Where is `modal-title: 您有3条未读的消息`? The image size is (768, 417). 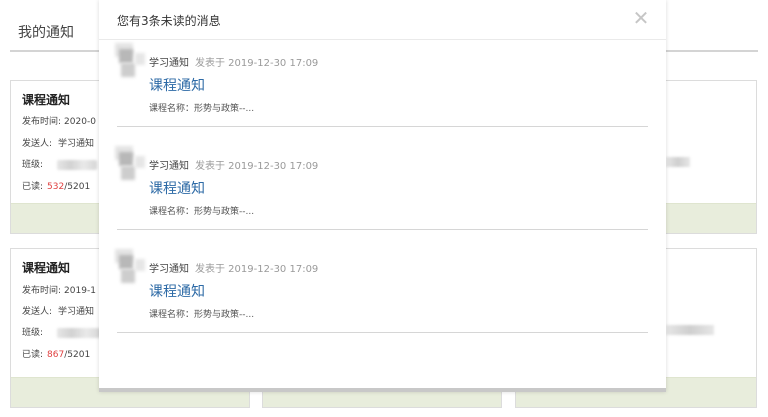
modal-title: 您有3条未读的消息 is located at coordinates (169, 21).